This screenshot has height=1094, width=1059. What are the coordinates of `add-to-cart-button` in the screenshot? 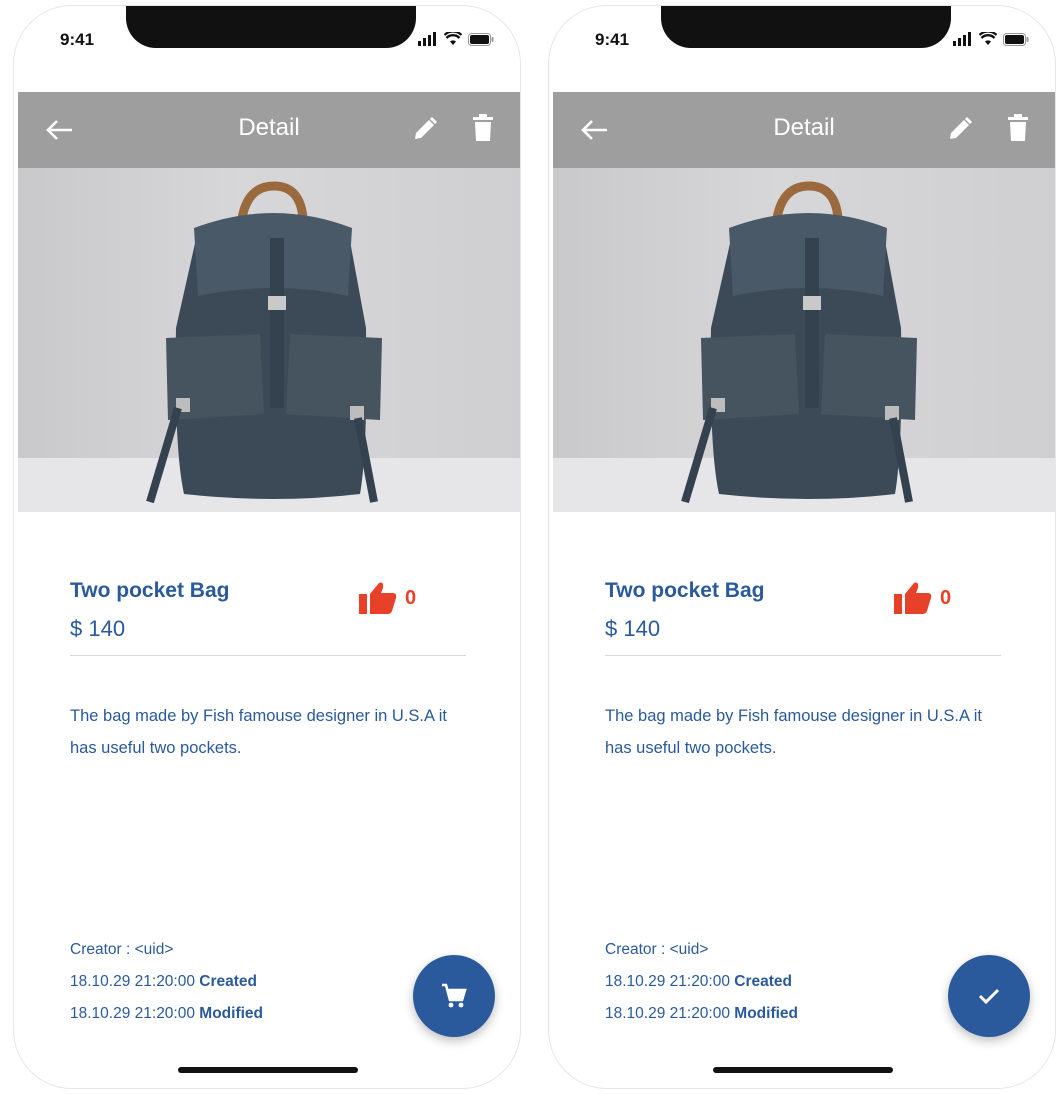 It's located at (454, 996).